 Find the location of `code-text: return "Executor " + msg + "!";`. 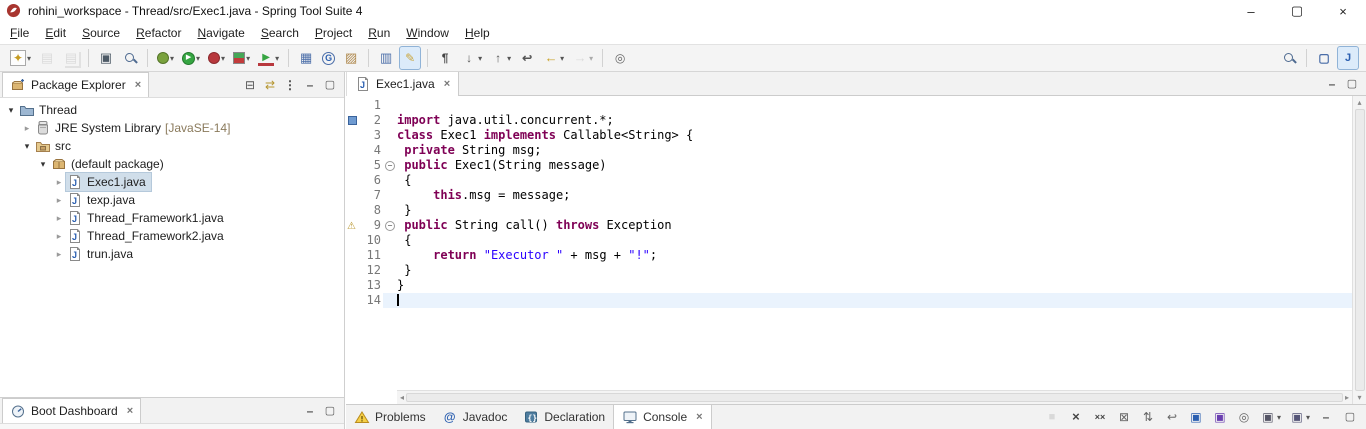

code-text: return "Executor " + msg + "!"; is located at coordinates (874, 255).